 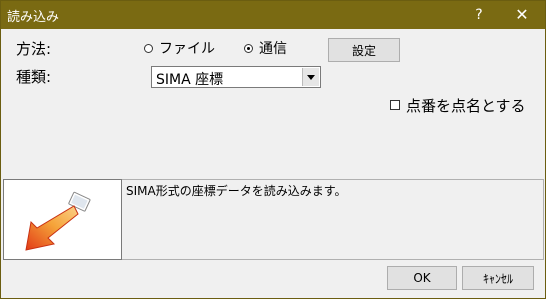 What do you see at coordinates (33, 17) in the screenshot?
I see `window-title: 読み込み` at bounding box center [33, 17].